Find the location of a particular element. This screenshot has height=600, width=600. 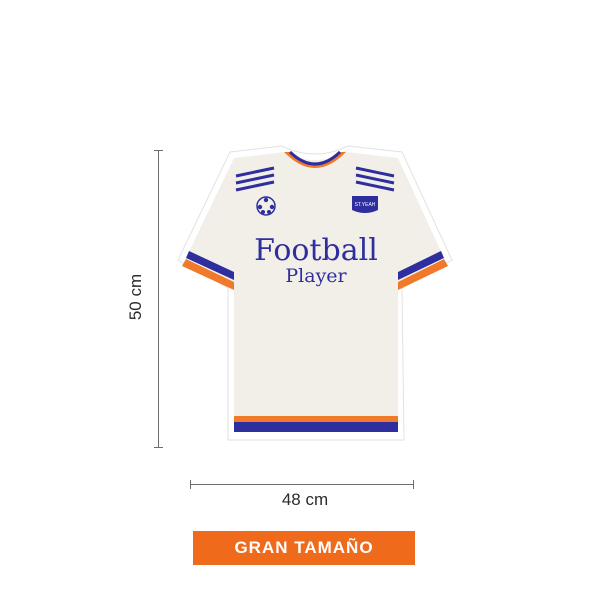

jersey-text-line1: Football is located at coordinates (316, 250).